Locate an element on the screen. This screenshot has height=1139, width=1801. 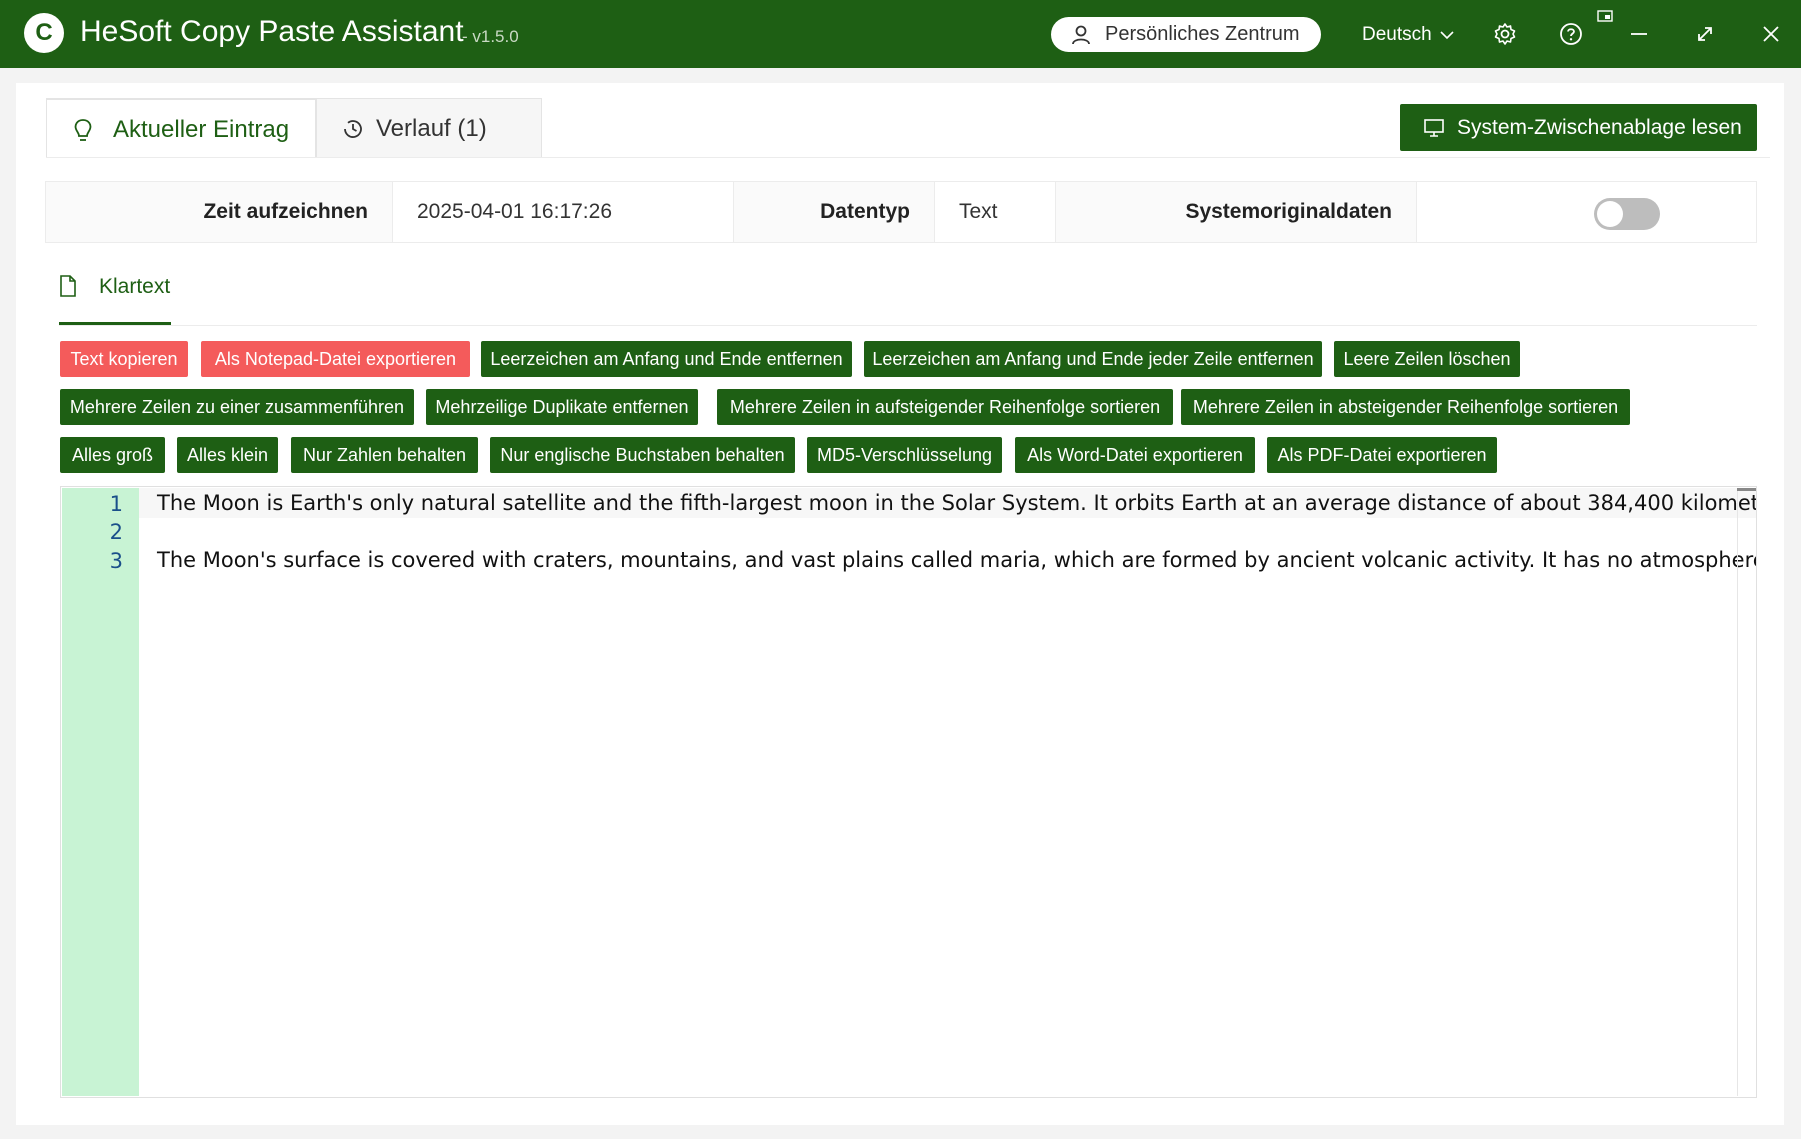
read-clipboard-button: System-Zwischenablage lesen is located at coordinates (1578, 127).